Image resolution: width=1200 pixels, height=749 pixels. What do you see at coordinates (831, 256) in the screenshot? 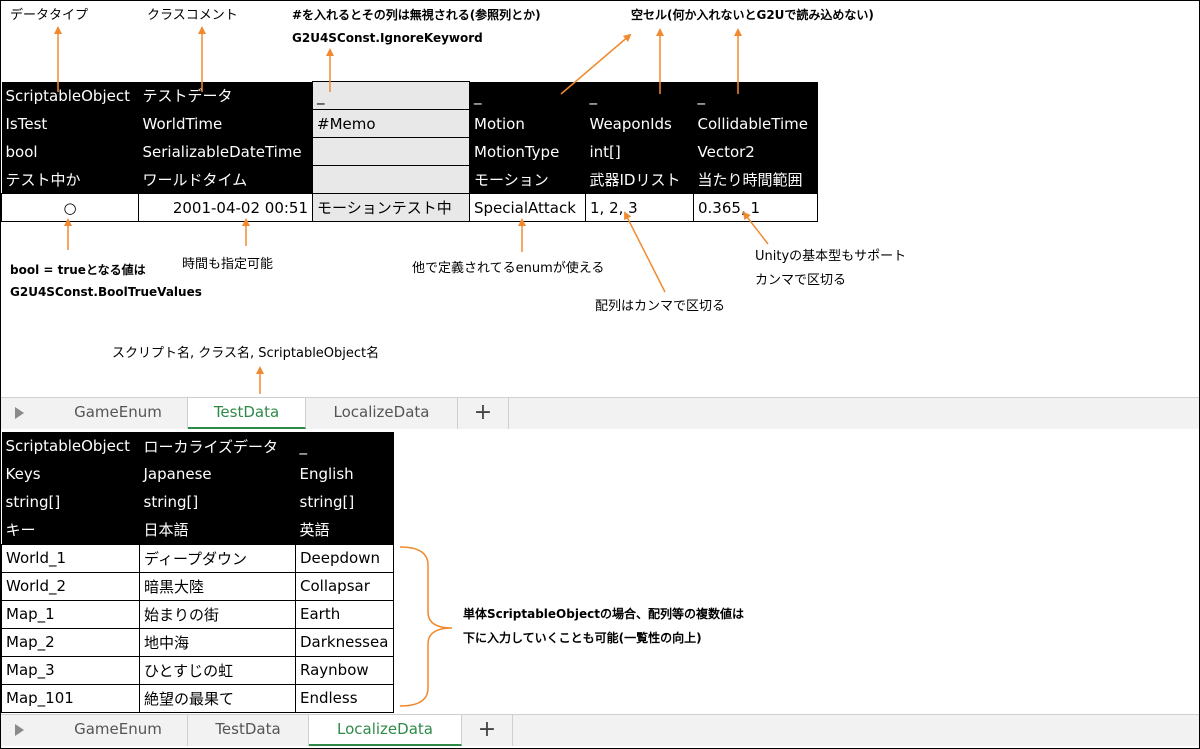
I see `annotation-unity-types: Unityの基本型もサポート` at bounding box center [831, 256].